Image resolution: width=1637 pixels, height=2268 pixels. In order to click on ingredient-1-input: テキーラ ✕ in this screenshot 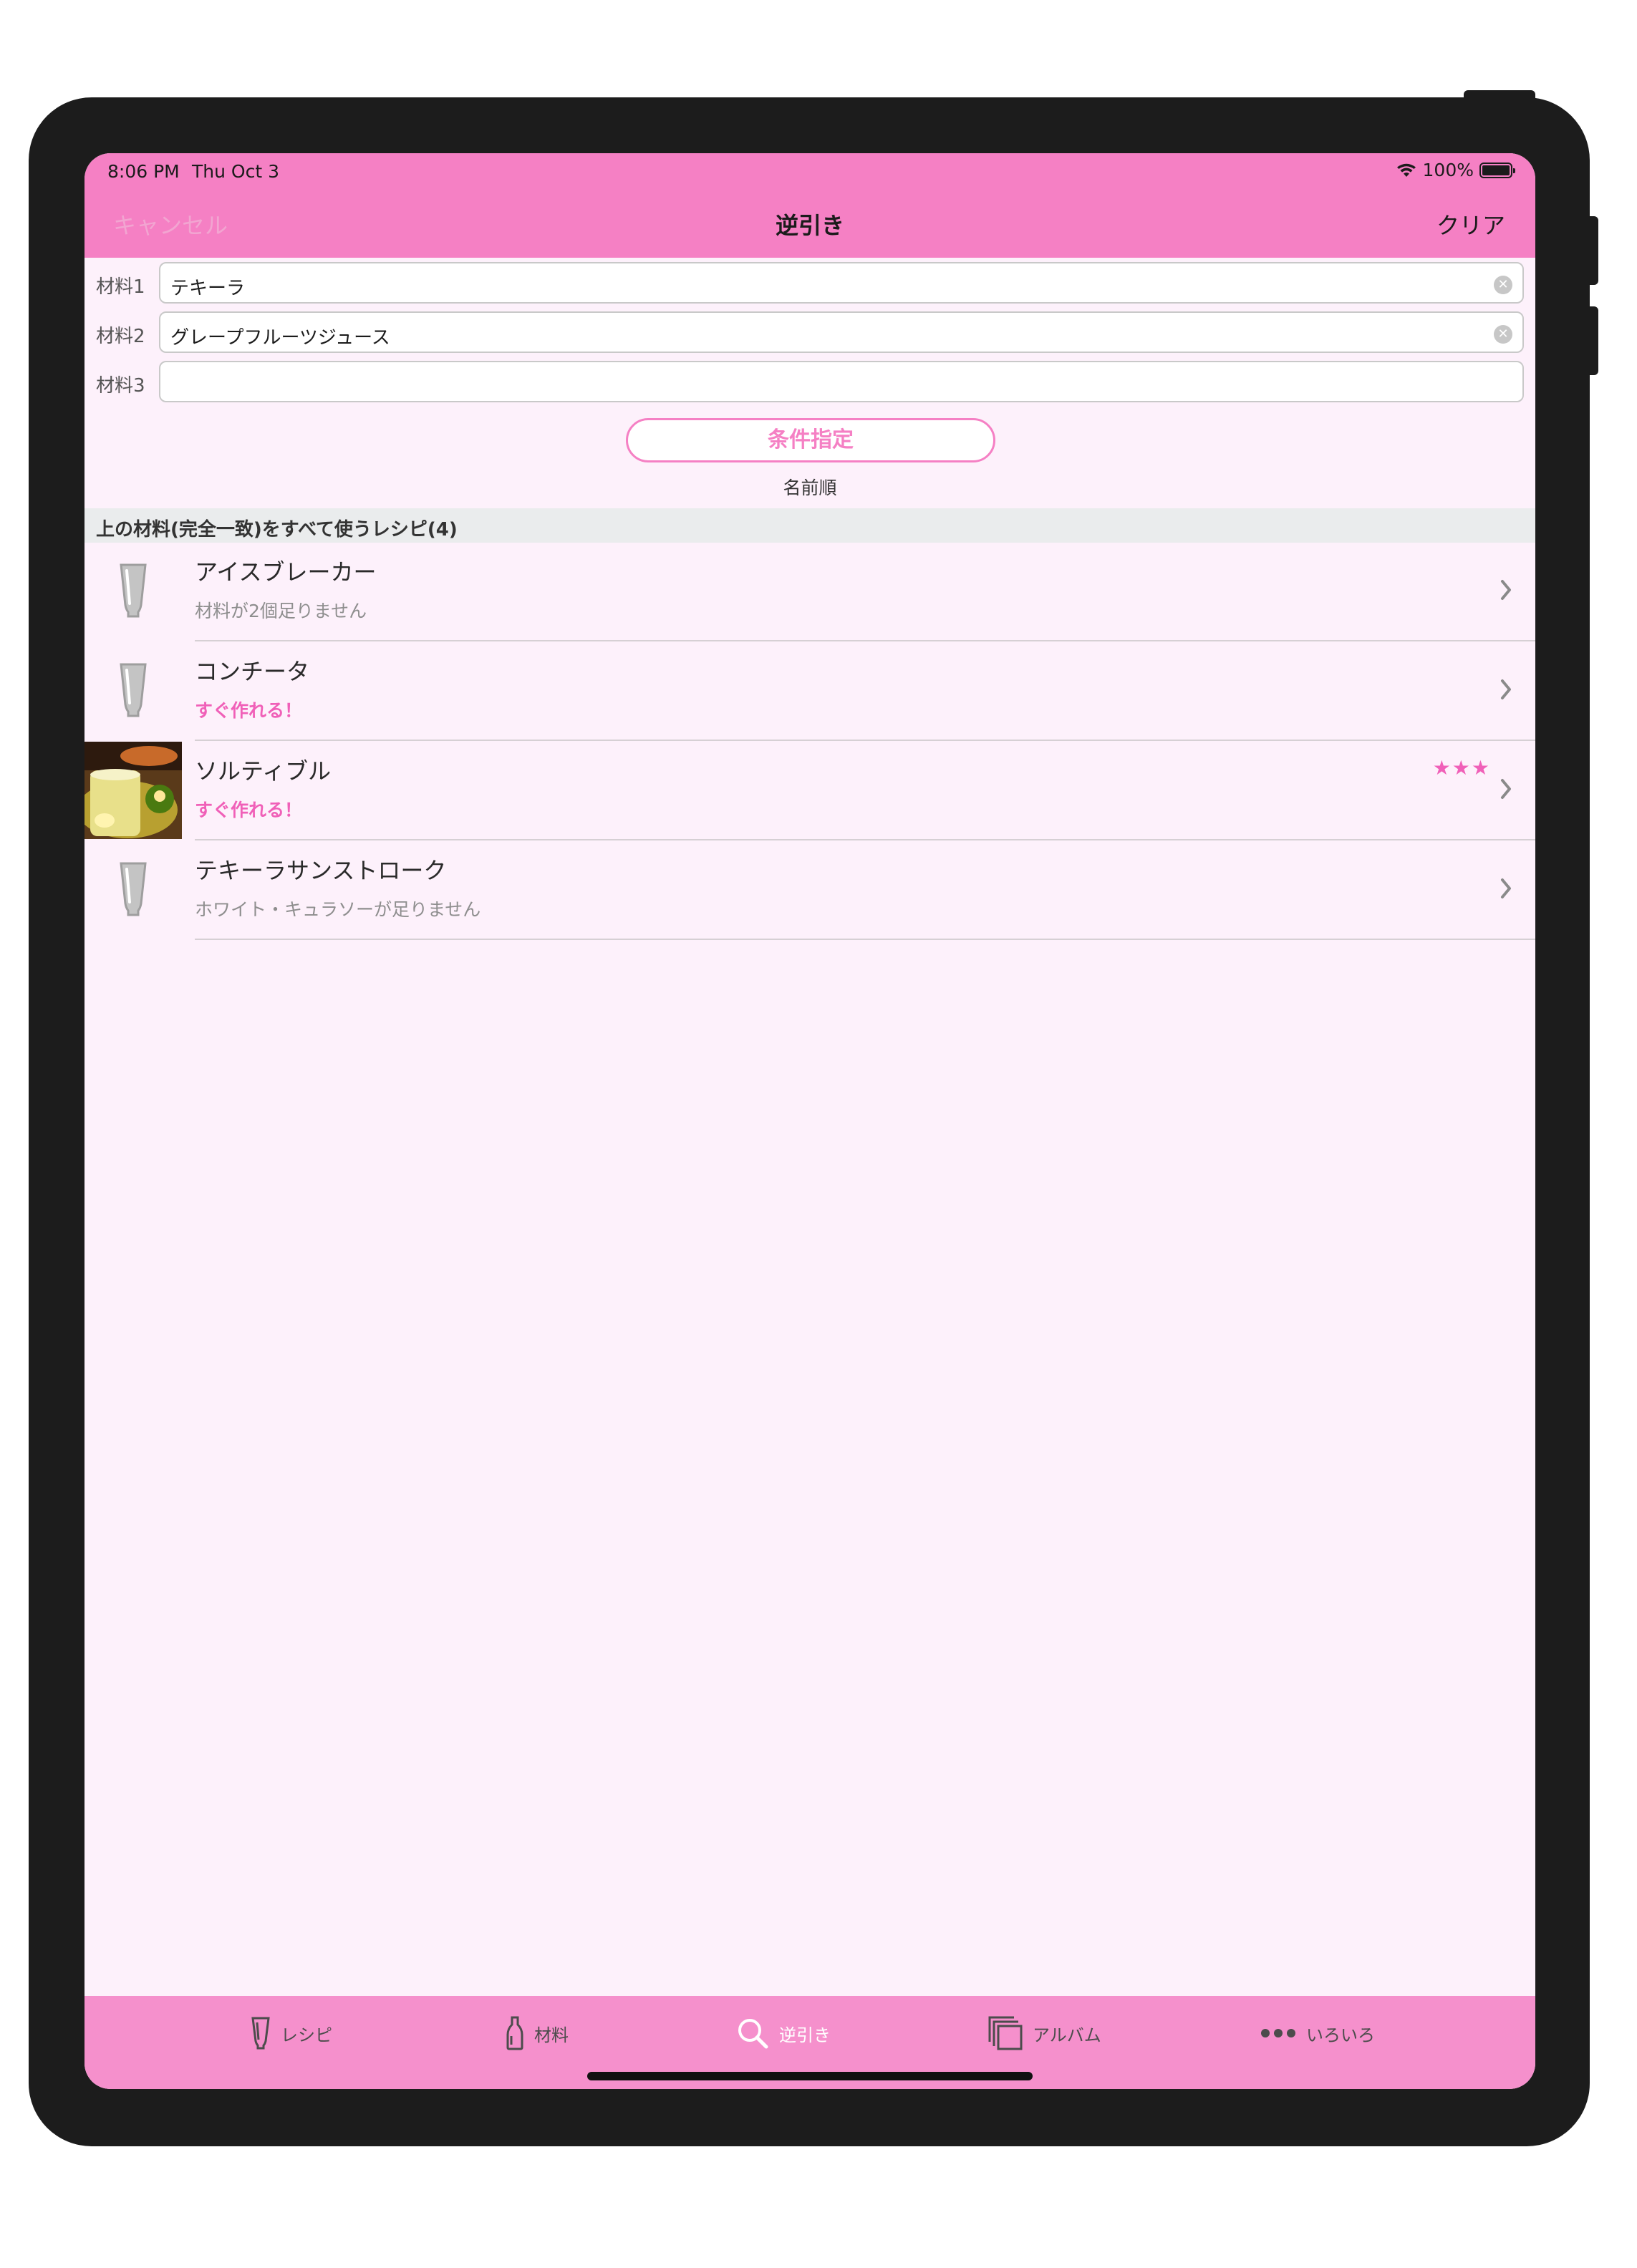, I will do `click(841, 283)`.